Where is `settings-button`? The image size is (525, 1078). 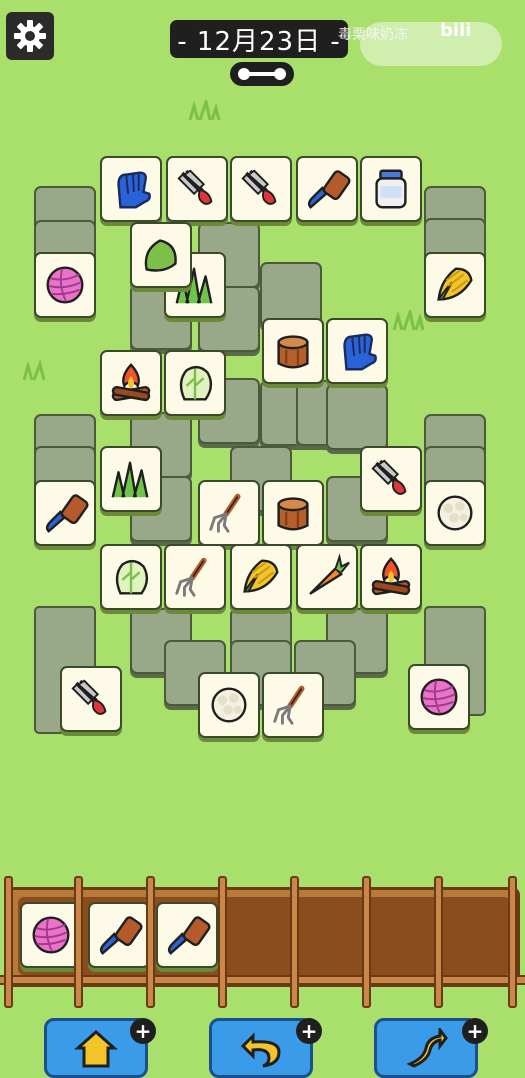 settings-button is located at coordinates (30, 36).